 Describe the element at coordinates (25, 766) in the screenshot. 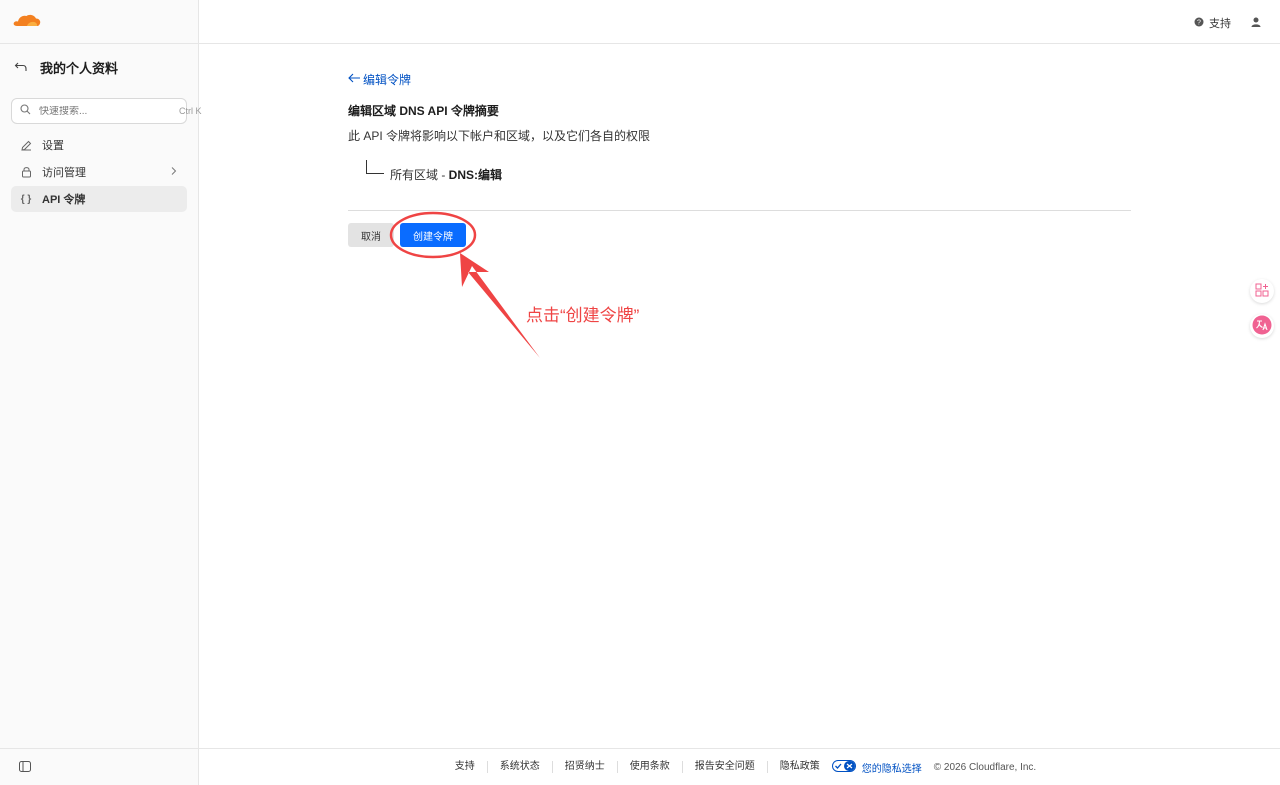

I see `sidebar-toggle-icon` at that location.